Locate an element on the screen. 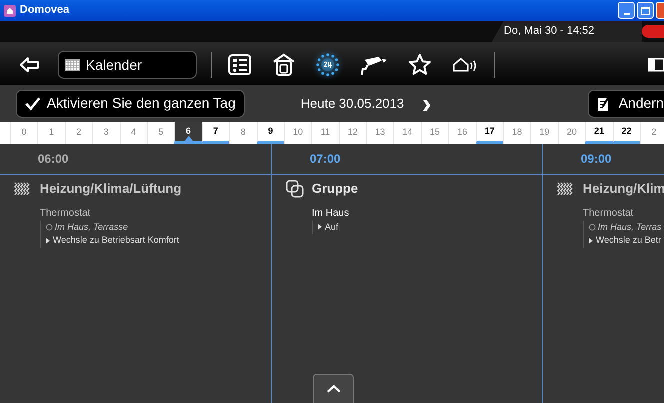 Image resolution: width=664 pixels, height=403 pixels. time-label: 07:00 is located at coordinates (325, 159).